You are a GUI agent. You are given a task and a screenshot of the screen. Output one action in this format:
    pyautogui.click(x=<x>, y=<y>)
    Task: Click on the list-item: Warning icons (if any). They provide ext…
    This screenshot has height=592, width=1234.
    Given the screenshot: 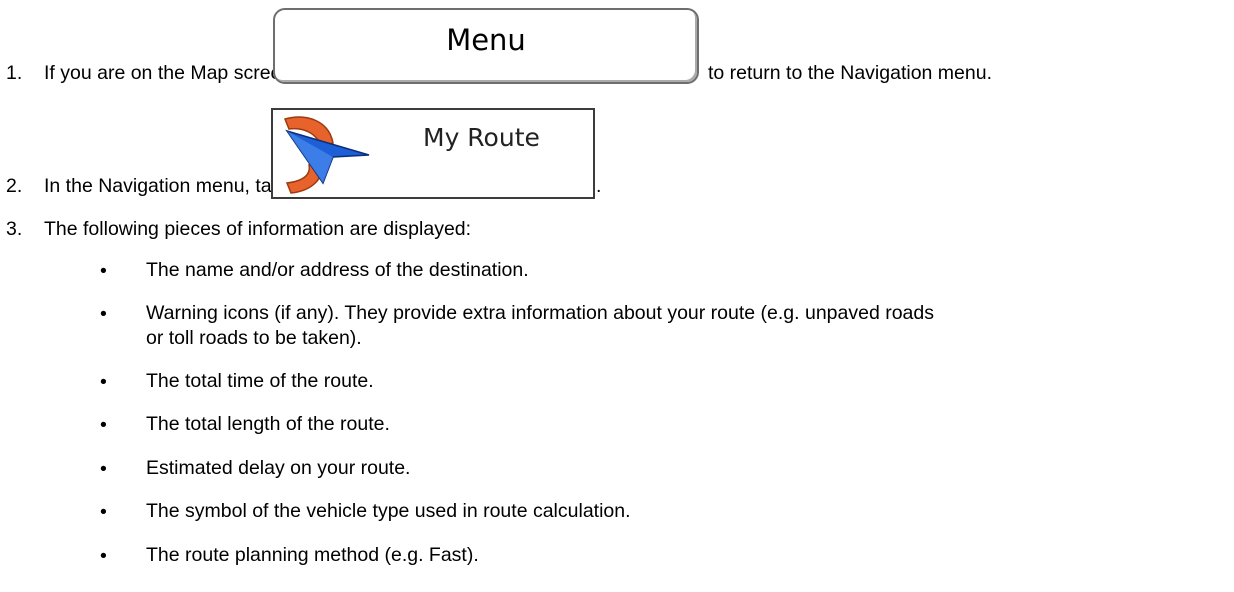 What is the action you would take?
    pyautogui.click(x=540, y=313)
    